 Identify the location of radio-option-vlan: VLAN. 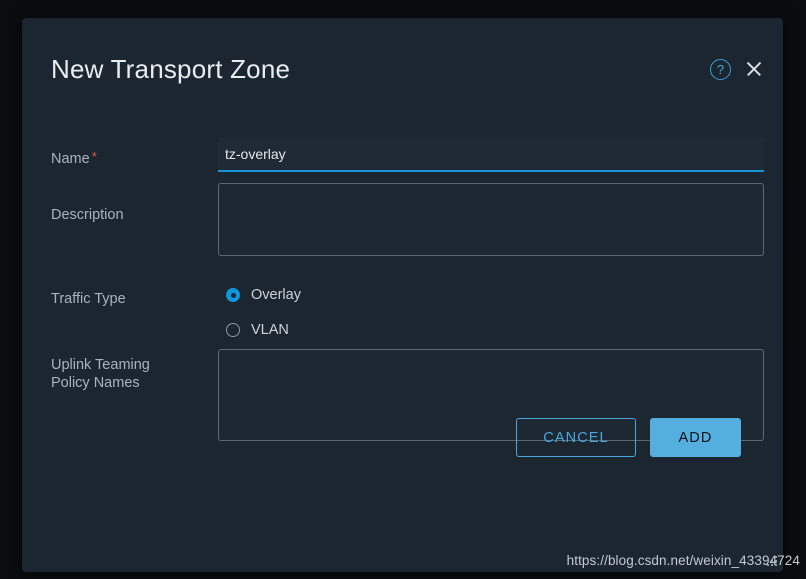
(263, 330).